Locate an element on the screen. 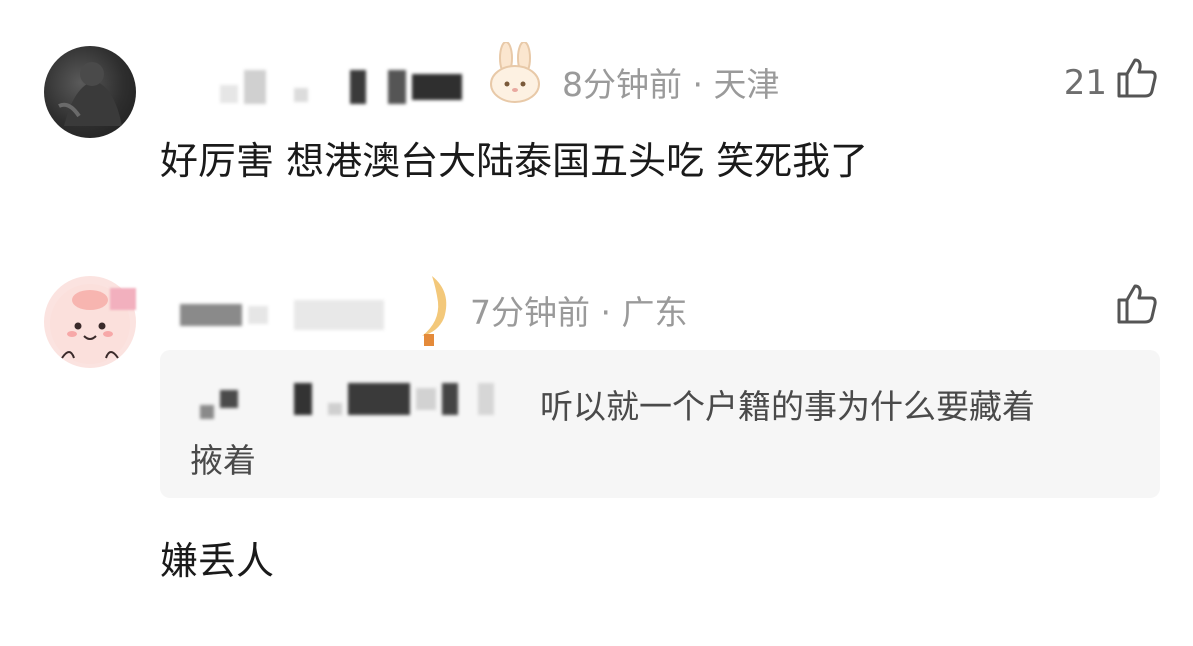 The width and height of the screenshot is (1193, 646). like-button: 21 is located at coordinates (1111, 82).